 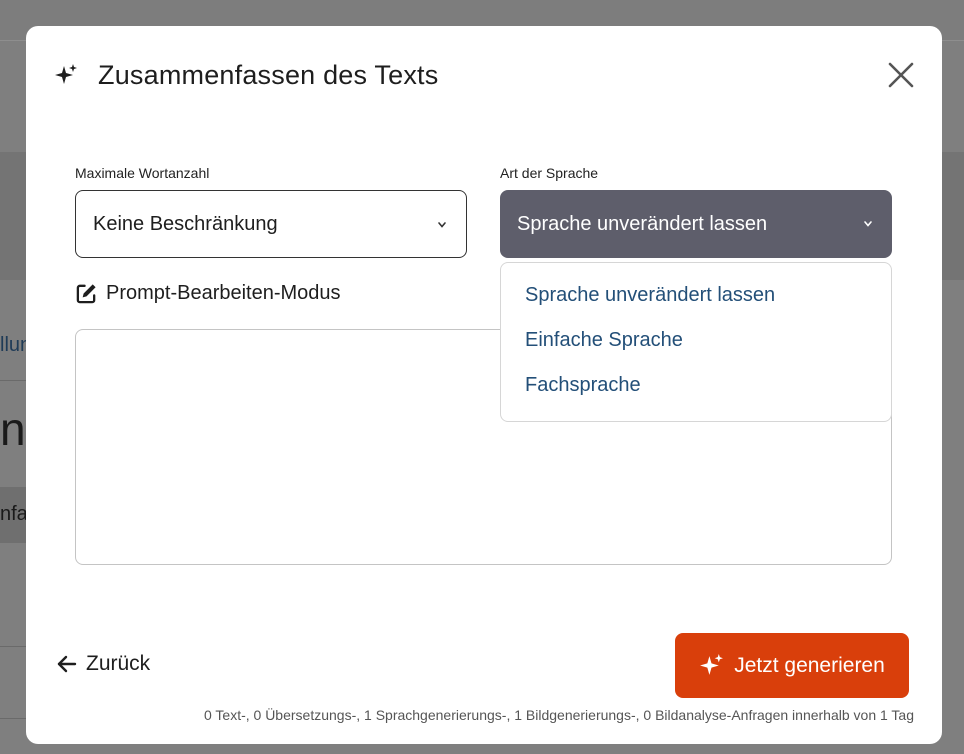 I want to click on generate-button: Jetzt generieren, so click(x=792, y=665).